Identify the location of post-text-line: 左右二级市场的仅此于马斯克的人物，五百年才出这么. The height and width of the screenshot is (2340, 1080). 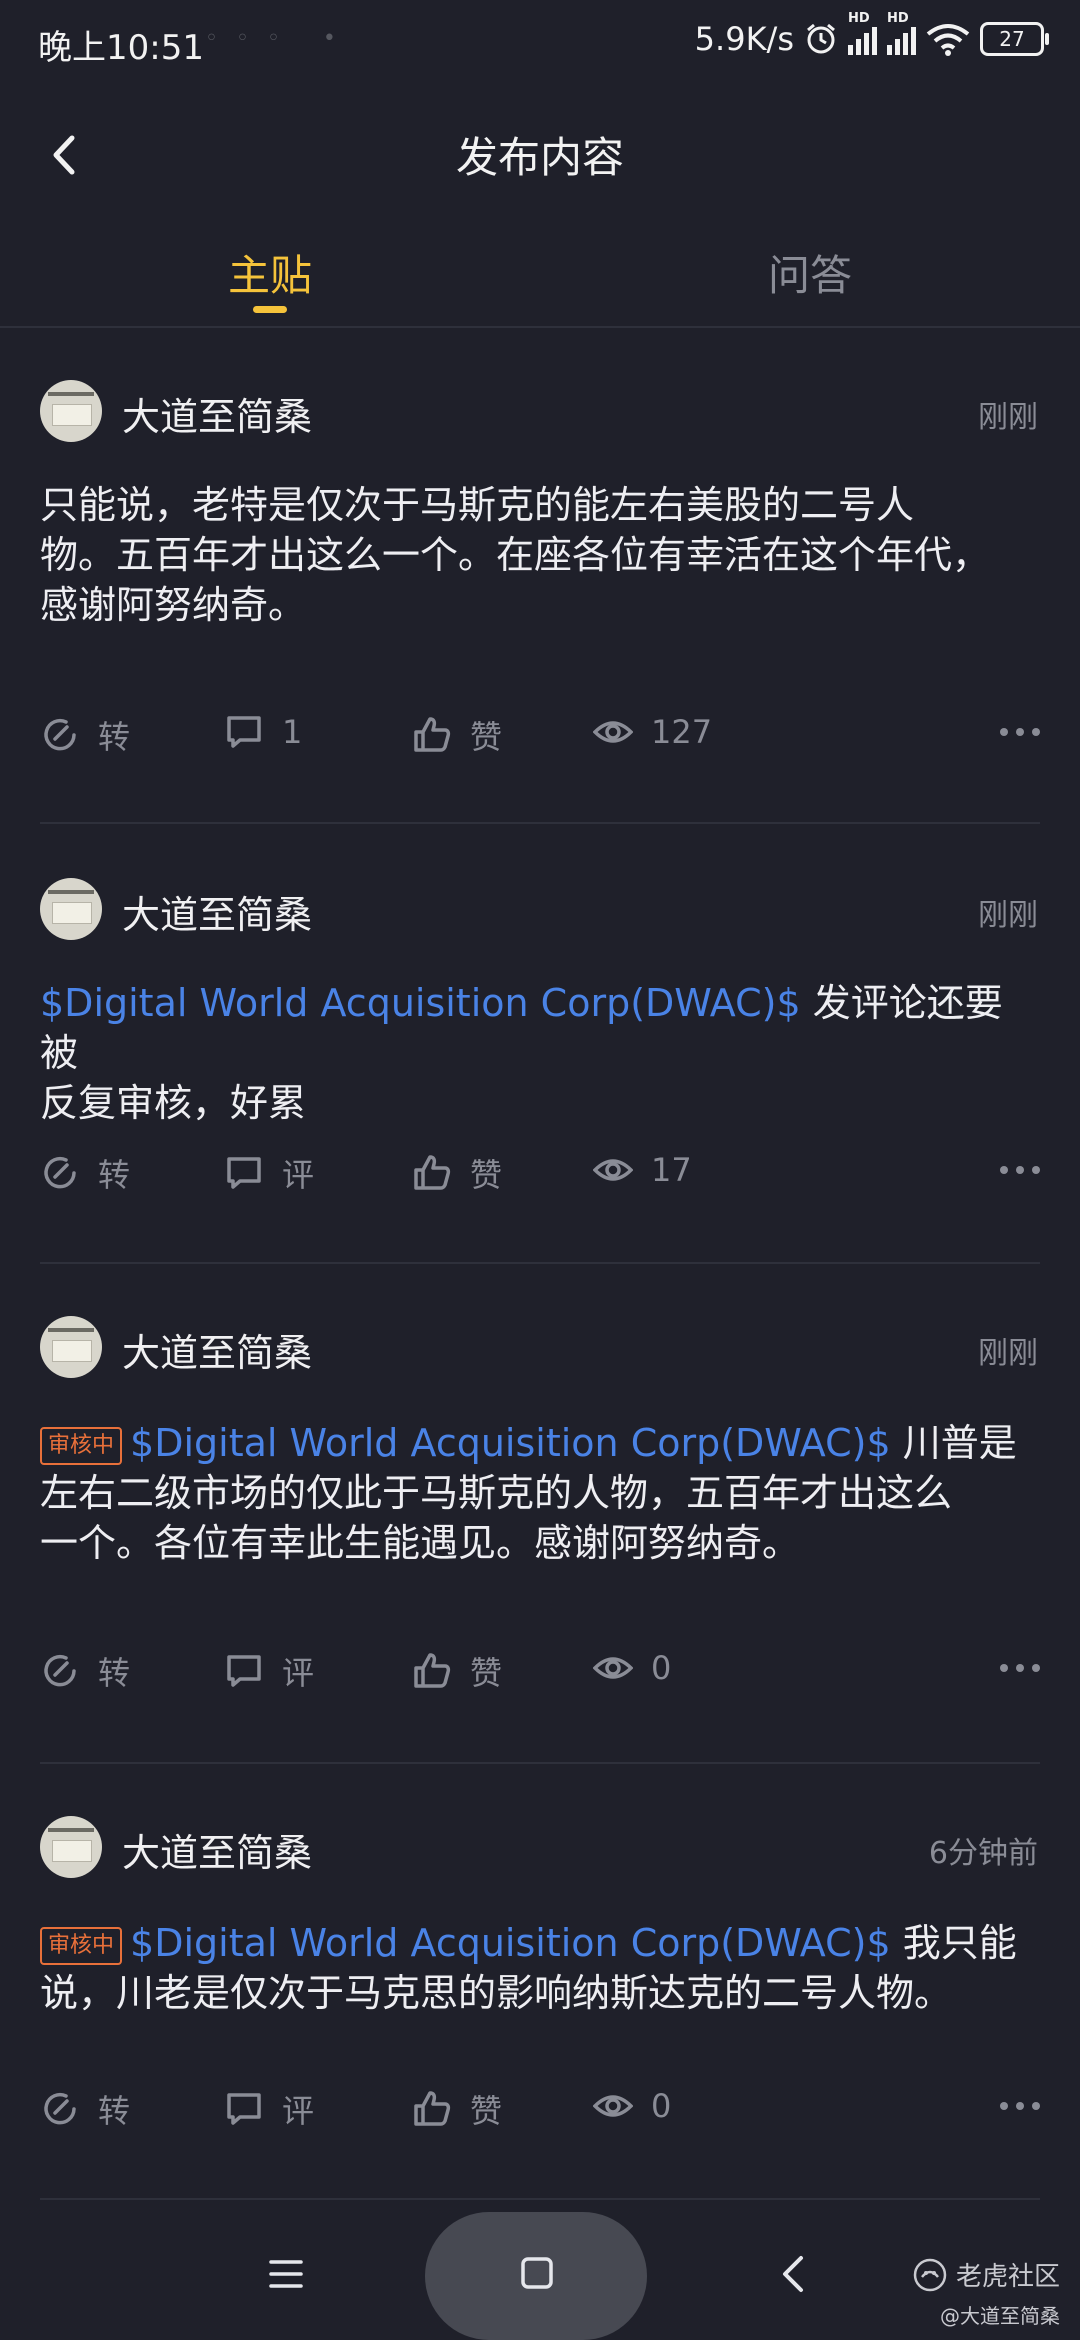
(496, 1493).